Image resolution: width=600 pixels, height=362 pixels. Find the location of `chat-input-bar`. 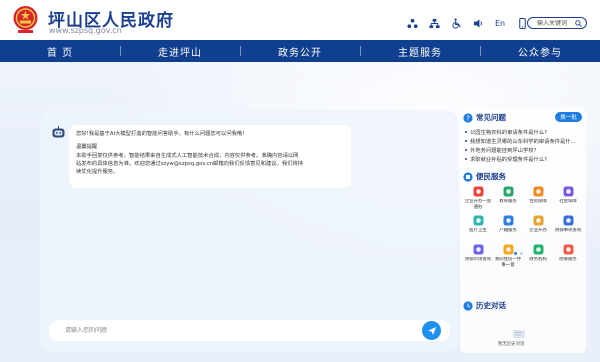

chat-input-bar is located at coordinates (249, 330).